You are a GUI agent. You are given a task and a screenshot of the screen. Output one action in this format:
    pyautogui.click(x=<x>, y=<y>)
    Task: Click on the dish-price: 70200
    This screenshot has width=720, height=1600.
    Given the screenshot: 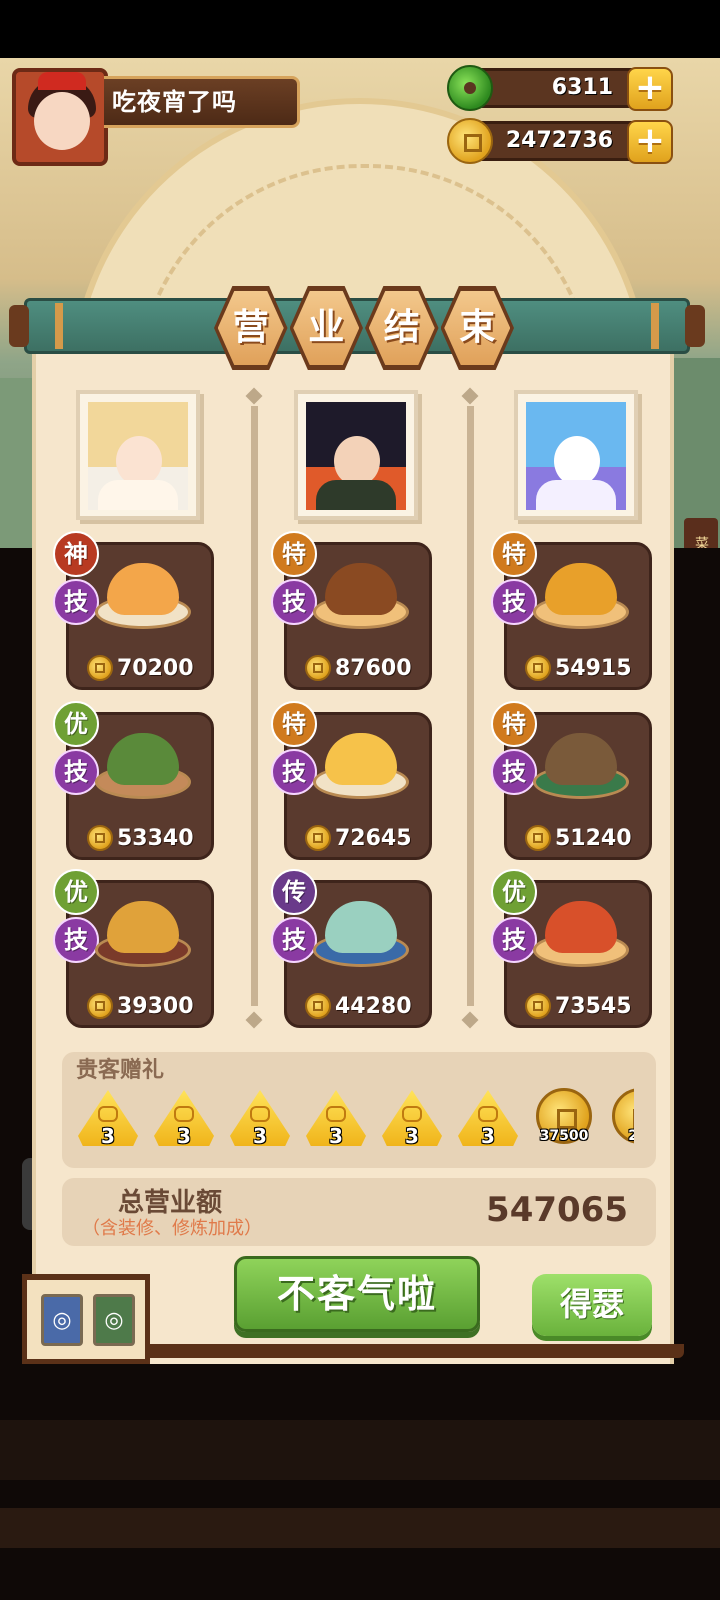 What is the action you would take?
    pyautogui.click(x=155, y=668)
    